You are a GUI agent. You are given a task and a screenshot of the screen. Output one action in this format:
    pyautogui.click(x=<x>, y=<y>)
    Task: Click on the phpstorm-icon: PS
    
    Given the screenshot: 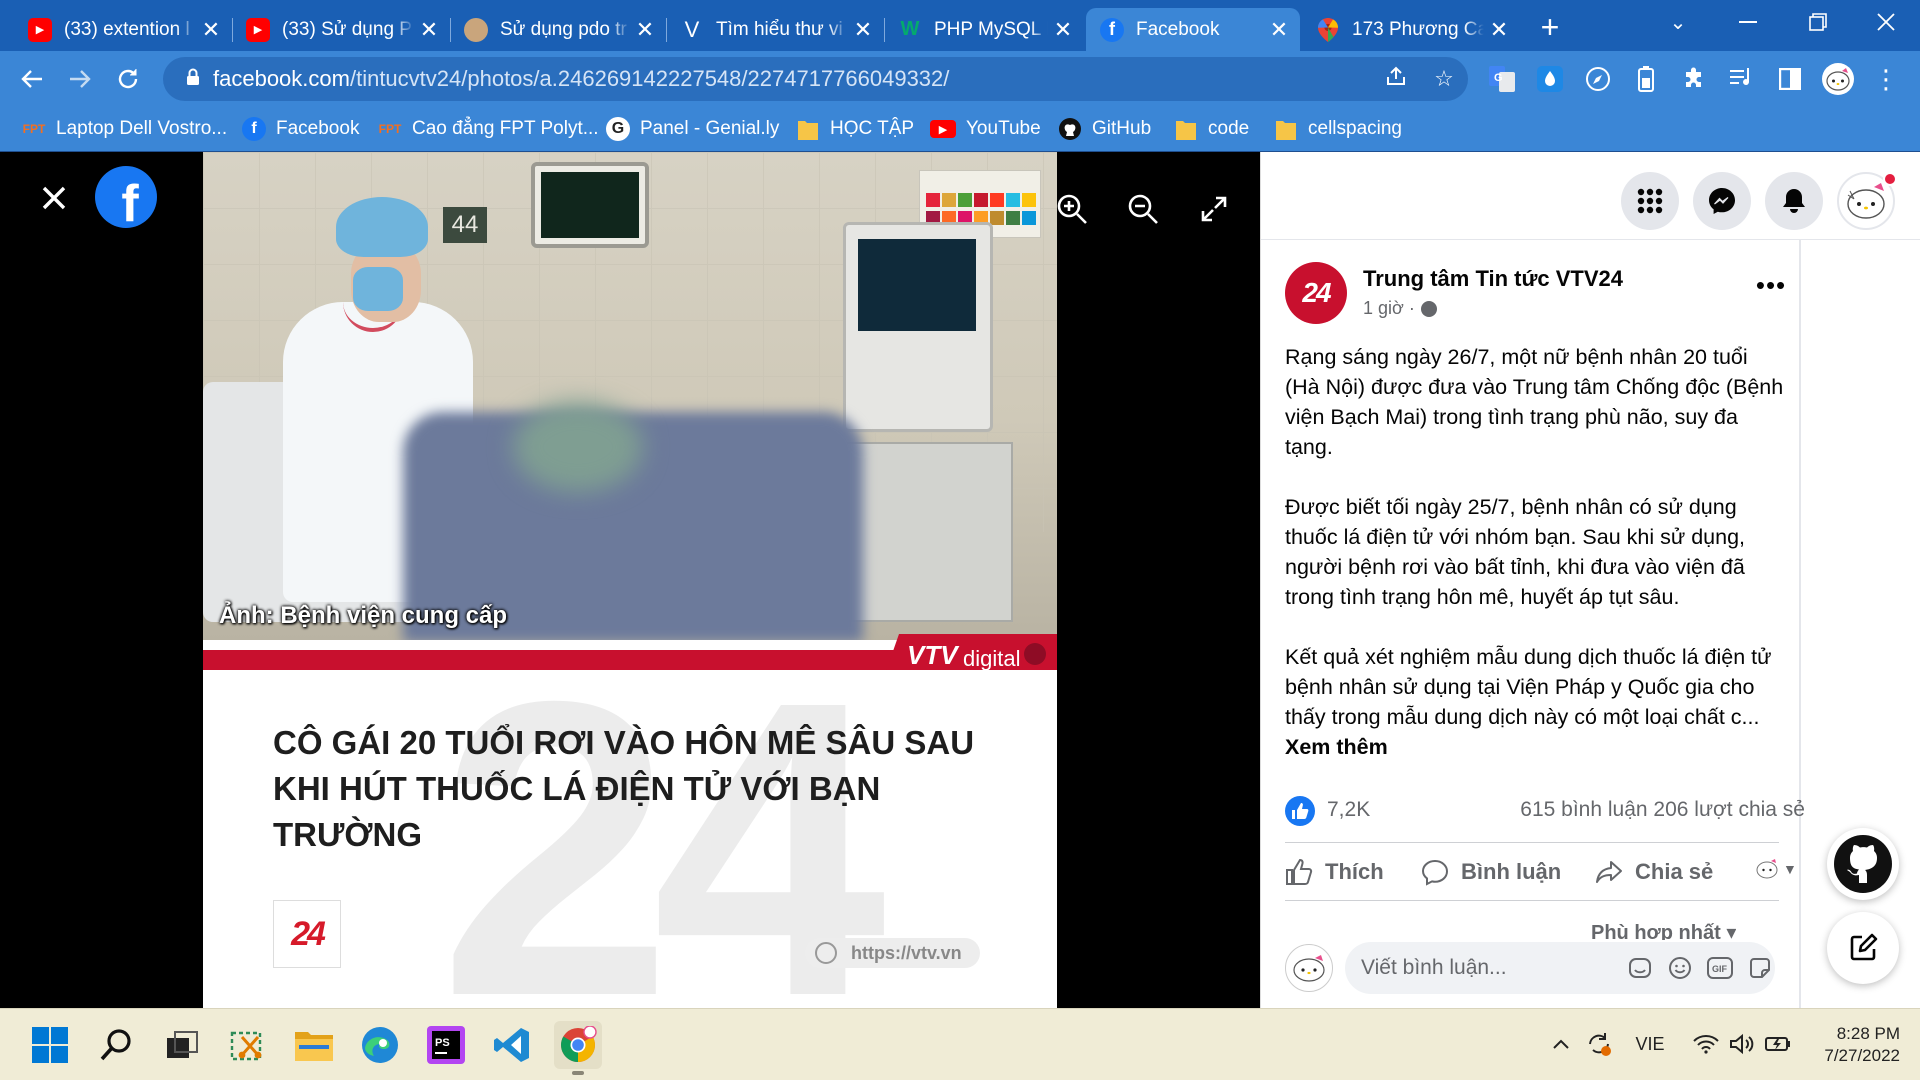 What is the action you would take?
    pyautogui.click(x=446, y=1045)
    